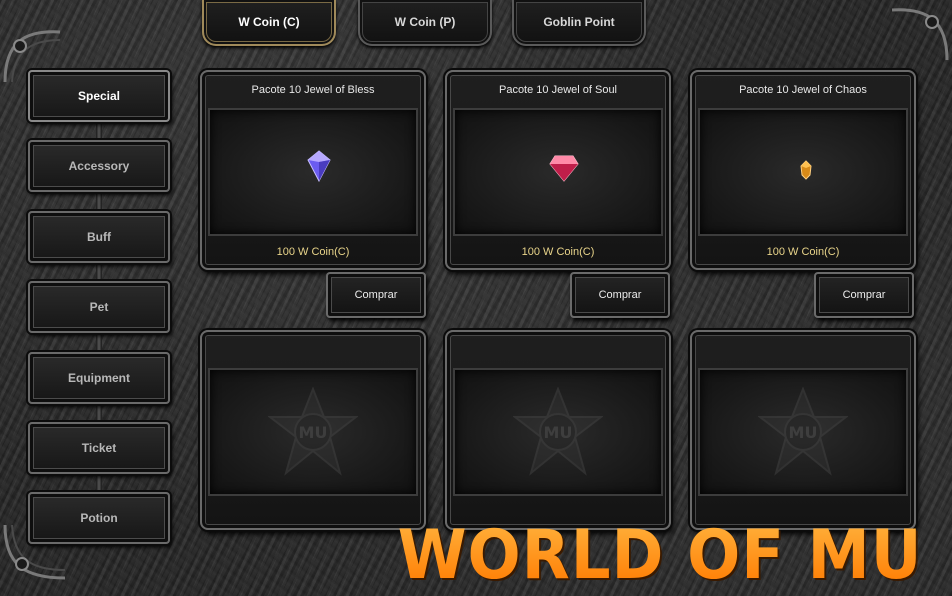 The height and width of the screenshot is (596, 952). Describe the element at coordinates (99, 448) in the screenshot. I see `sidebar-item-ticket: Ticket` at that location.